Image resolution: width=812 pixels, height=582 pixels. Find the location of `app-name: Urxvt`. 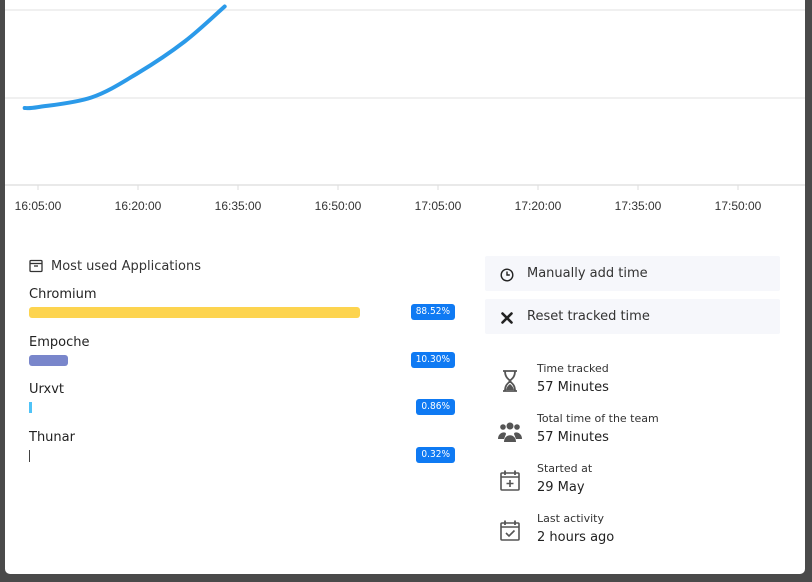

app-name: Urxvt is located at coordinates (46, 389).